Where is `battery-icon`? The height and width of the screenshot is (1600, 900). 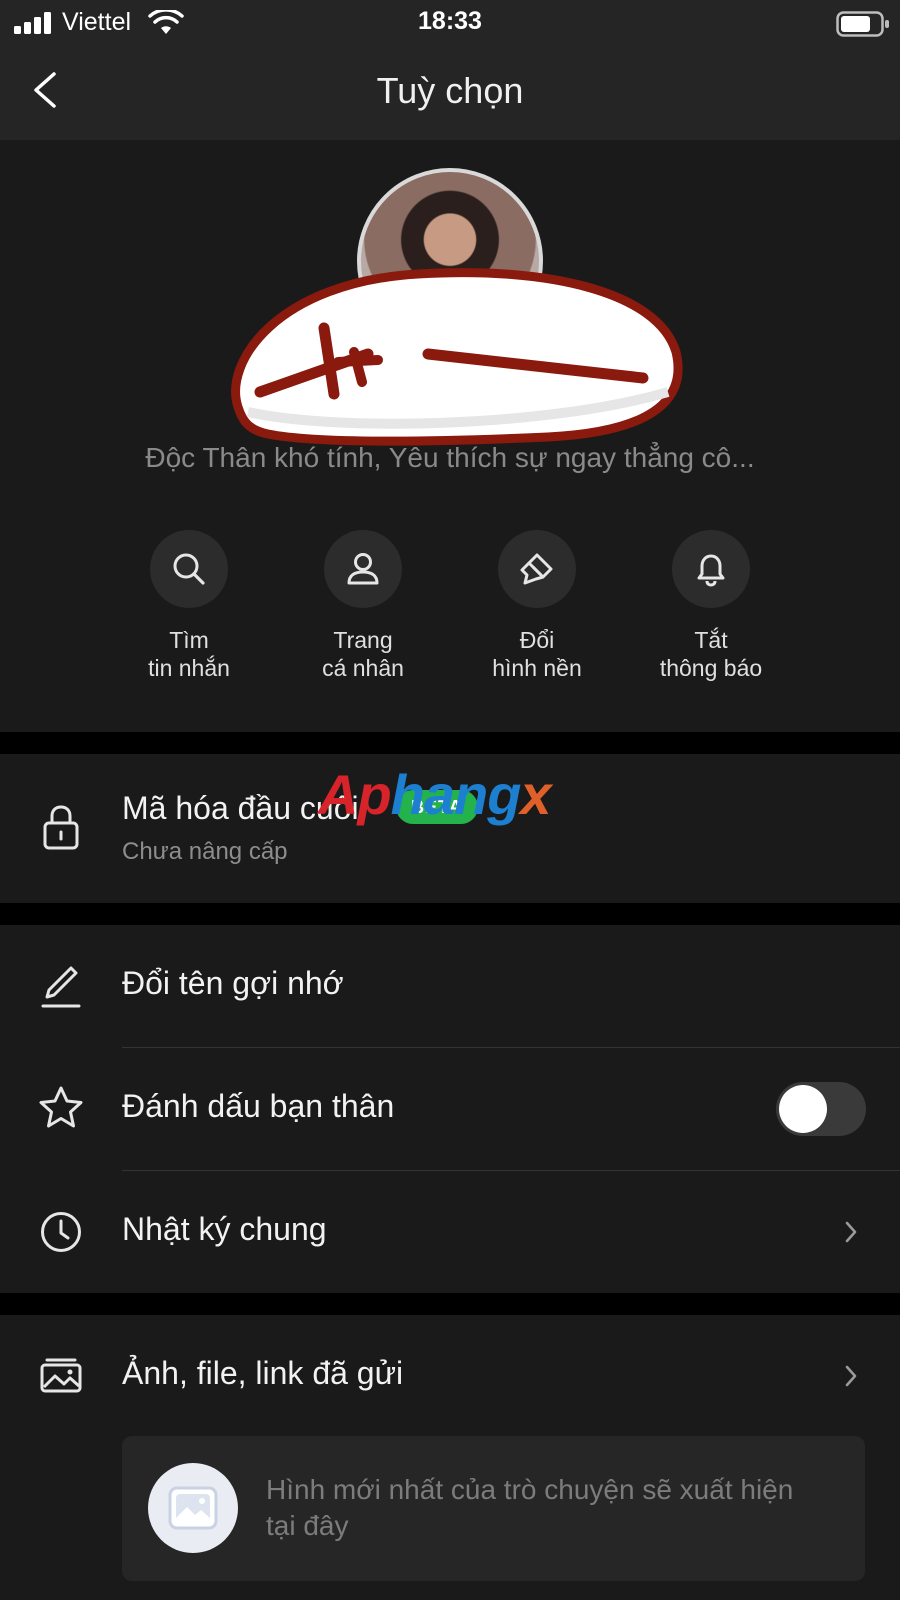 battery-icon is located at coordinates (862, 24).